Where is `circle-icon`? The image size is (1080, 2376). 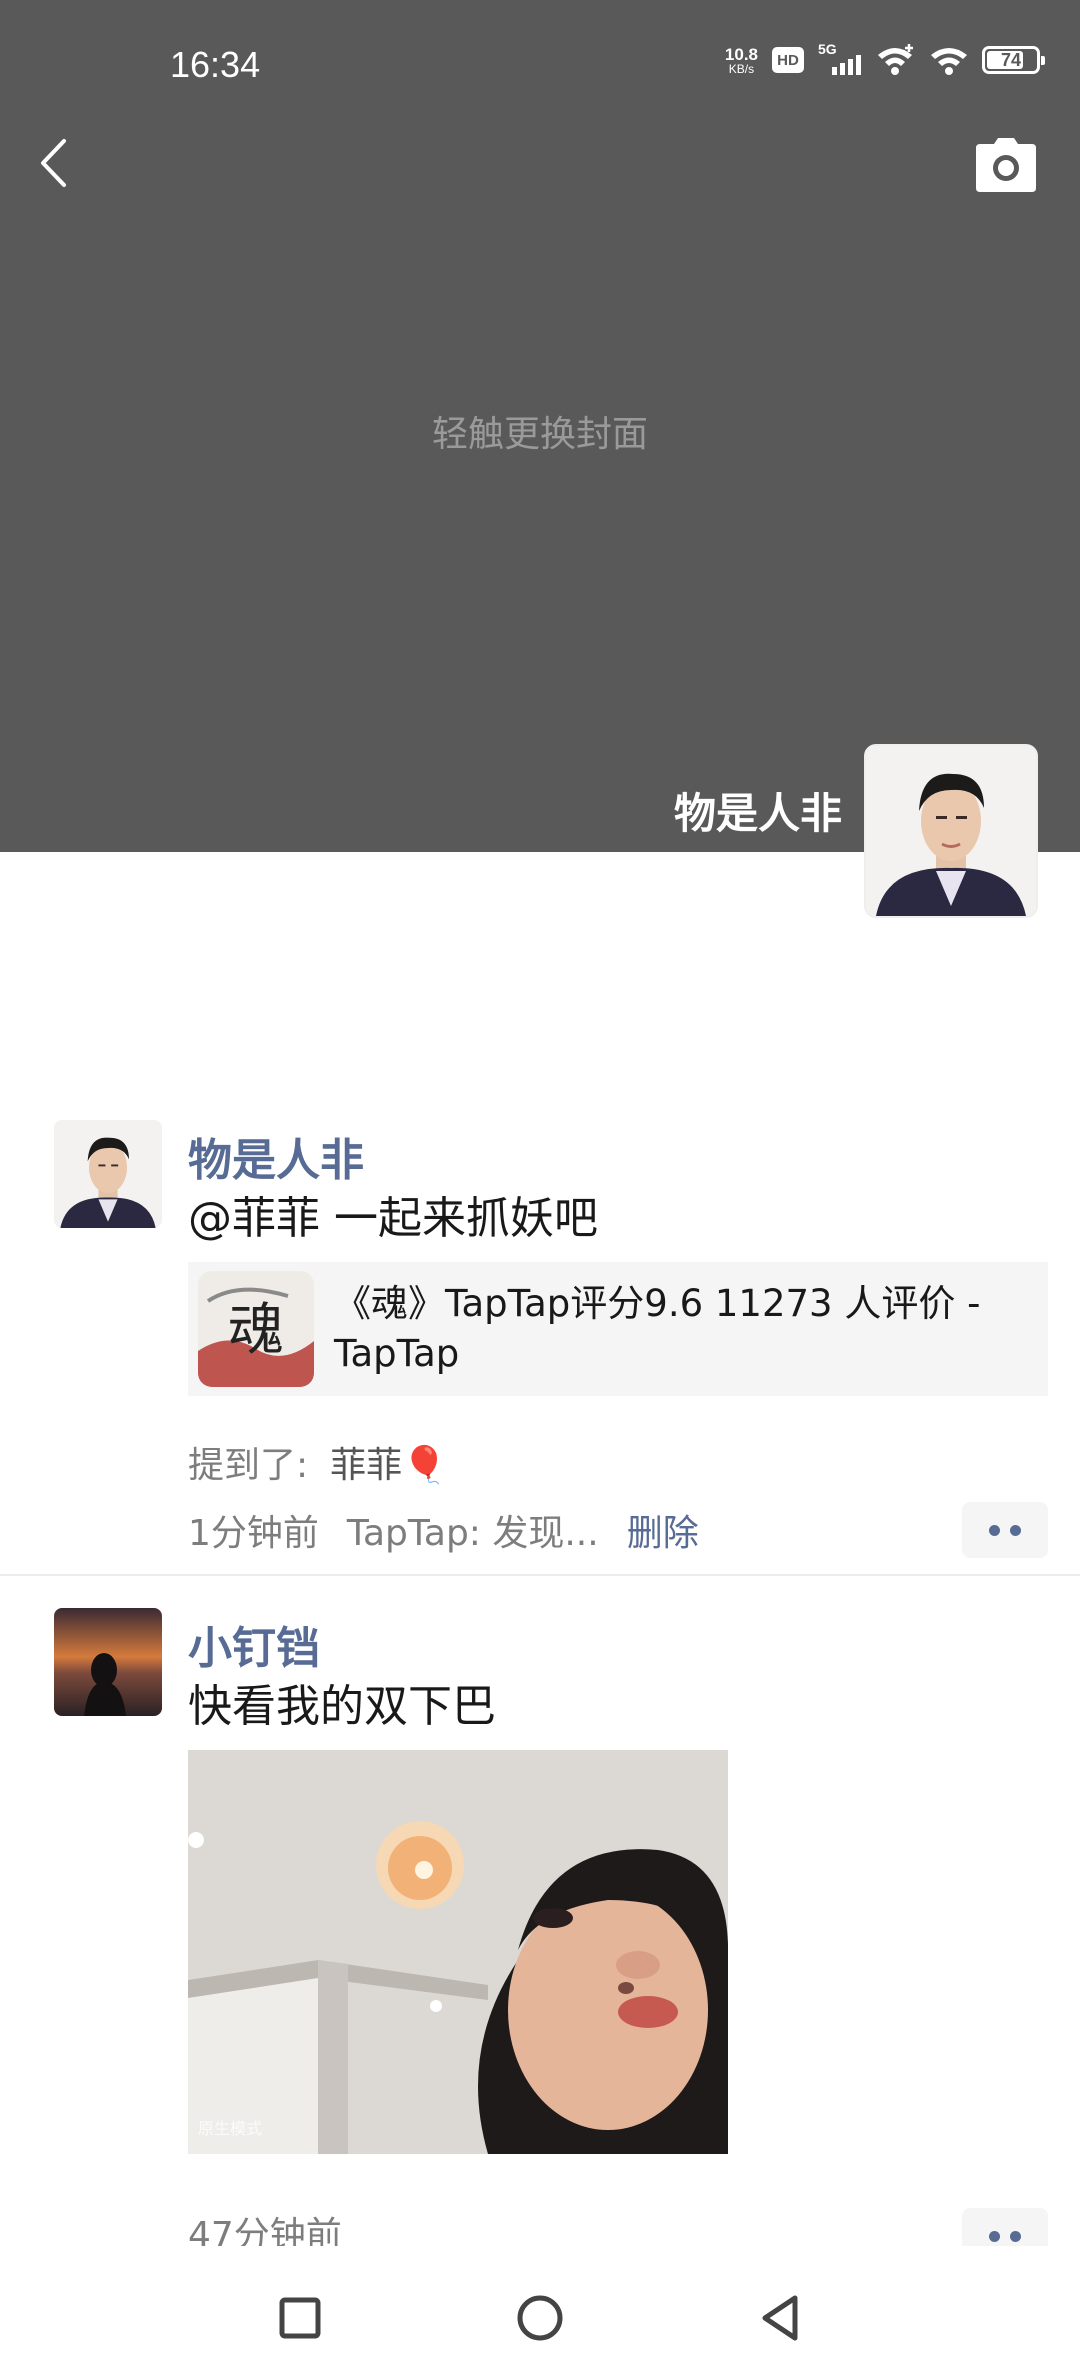
circle-icon is located at coordinates (540, 2318).